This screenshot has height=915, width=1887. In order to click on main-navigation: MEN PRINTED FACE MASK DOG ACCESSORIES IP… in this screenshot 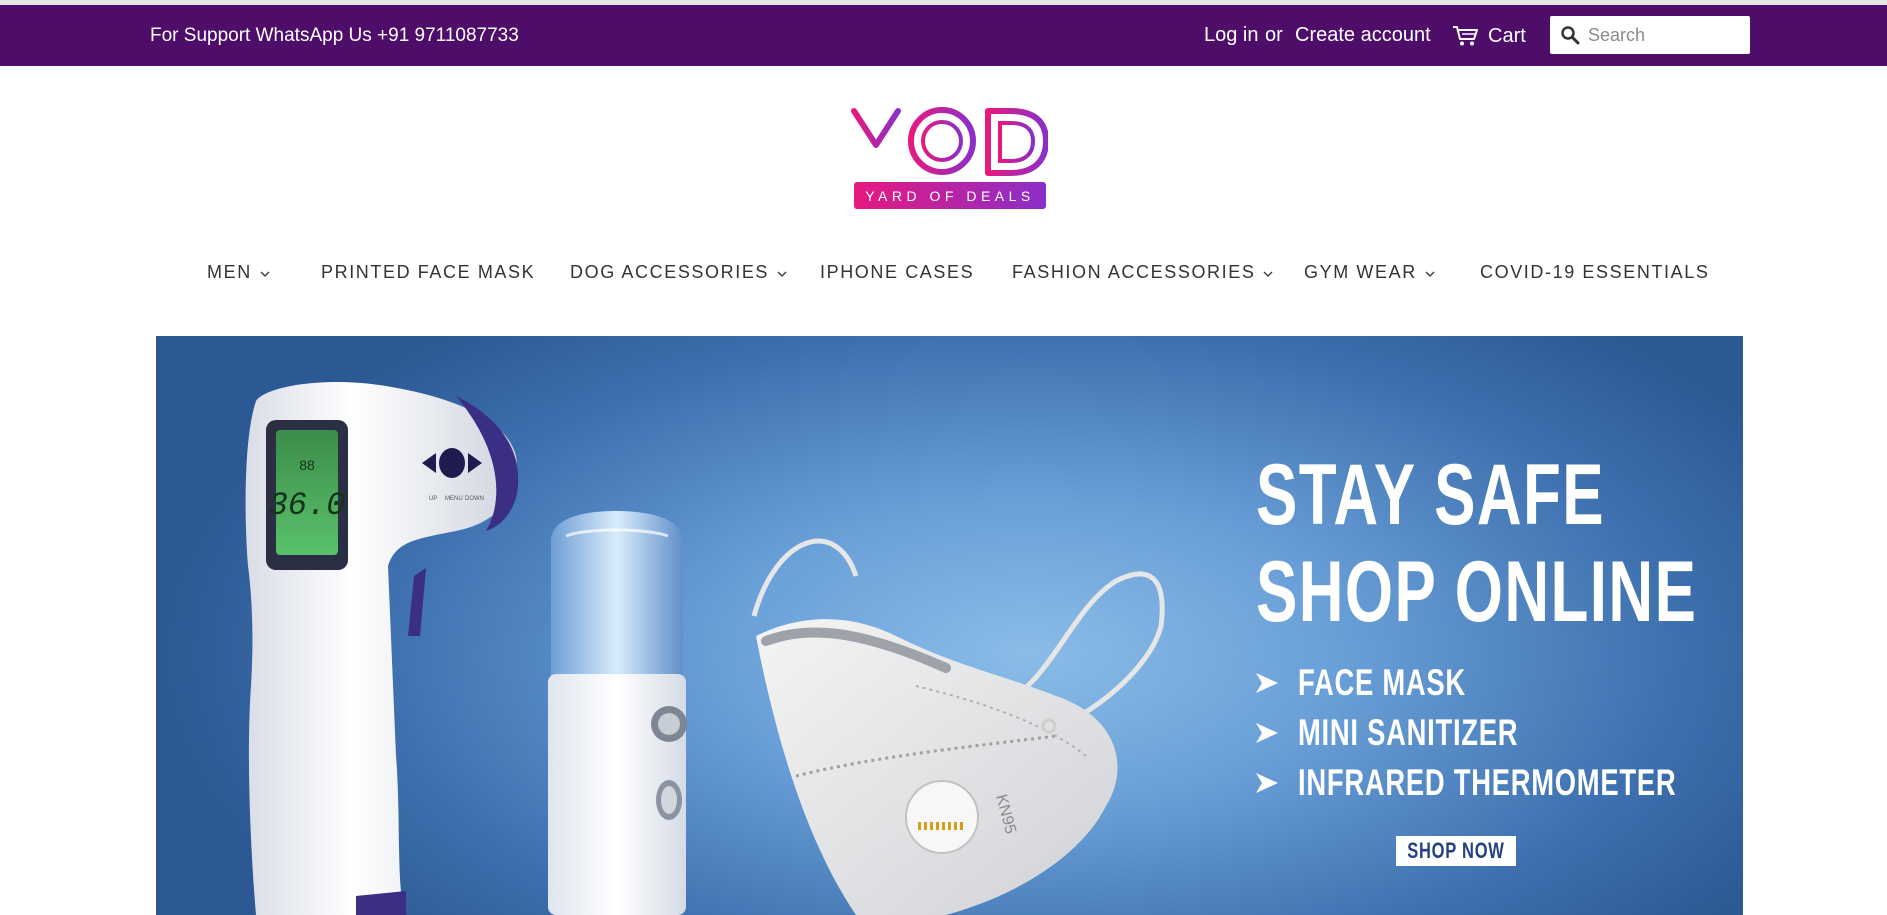, I will do `click(943, 277)`.